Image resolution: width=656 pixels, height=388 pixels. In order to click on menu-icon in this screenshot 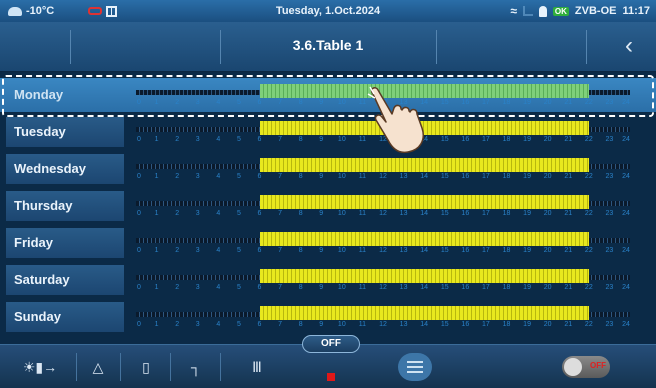, I will do `click(415, 362)`.